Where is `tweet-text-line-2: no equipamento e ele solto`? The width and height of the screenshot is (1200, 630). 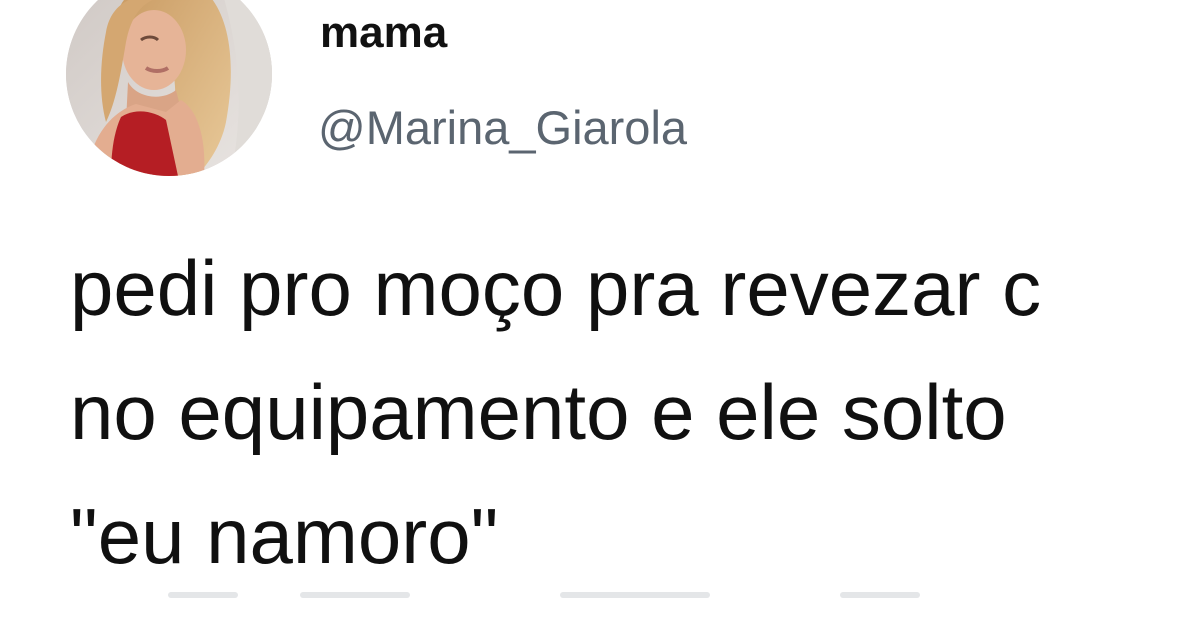
tweet-text-line-2: no equipamento e ele solto is located at coordinates (538, 412).